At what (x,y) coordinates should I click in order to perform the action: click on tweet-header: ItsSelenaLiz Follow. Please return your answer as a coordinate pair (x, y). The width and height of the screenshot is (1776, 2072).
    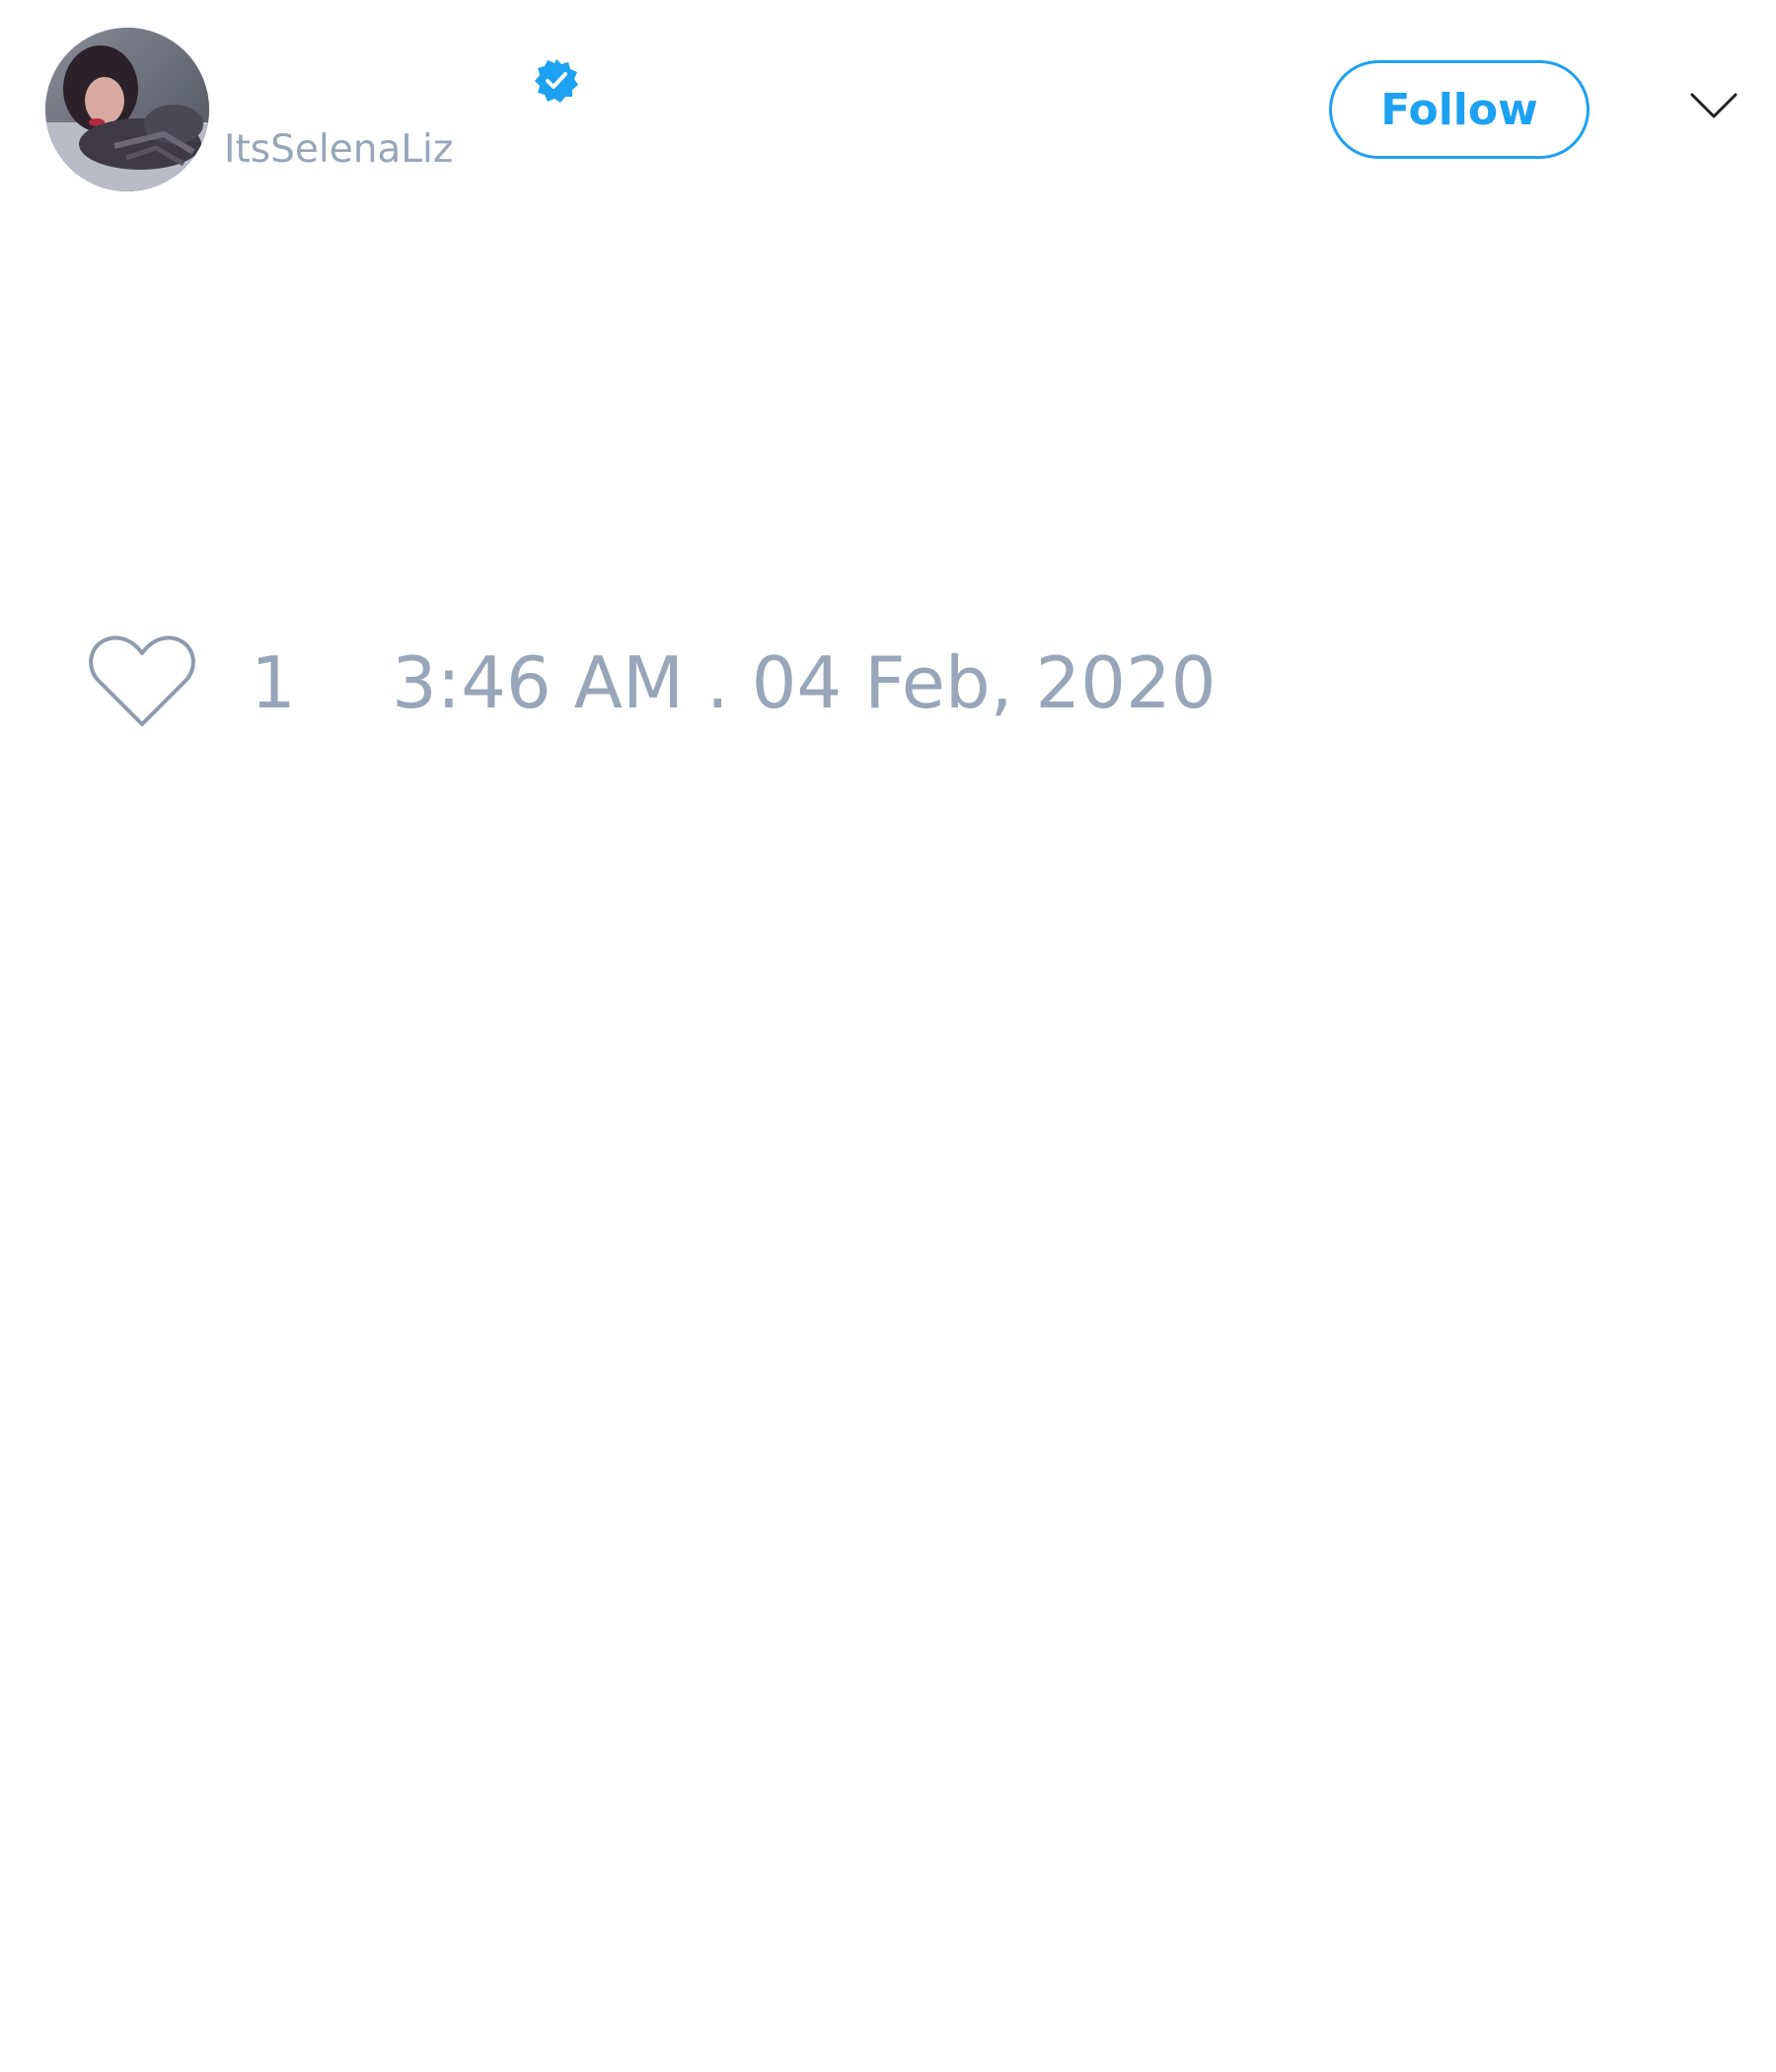
    Looking at the image, I should click on (888, 109).